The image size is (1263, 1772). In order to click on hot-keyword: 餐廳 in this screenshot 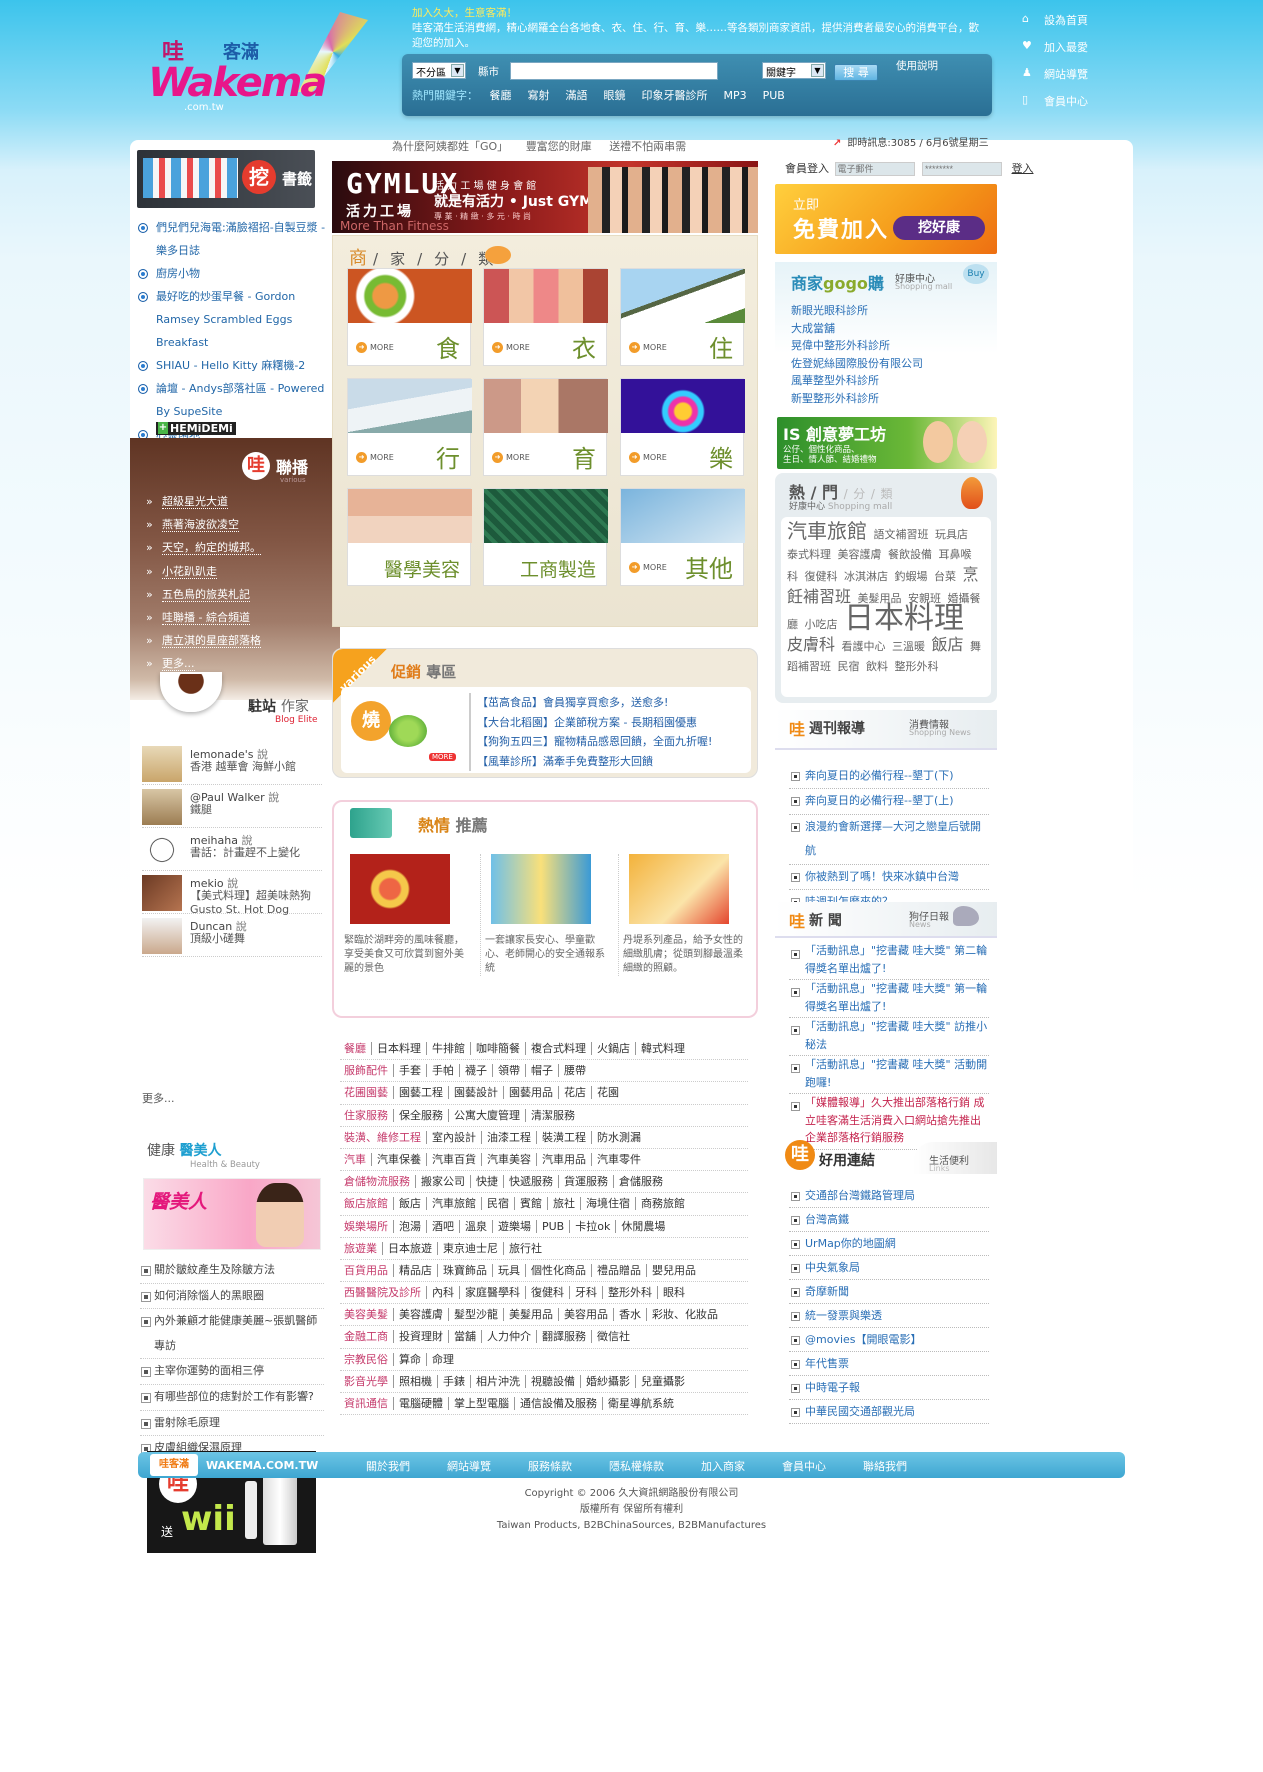, I will do `click(501, 95)`.